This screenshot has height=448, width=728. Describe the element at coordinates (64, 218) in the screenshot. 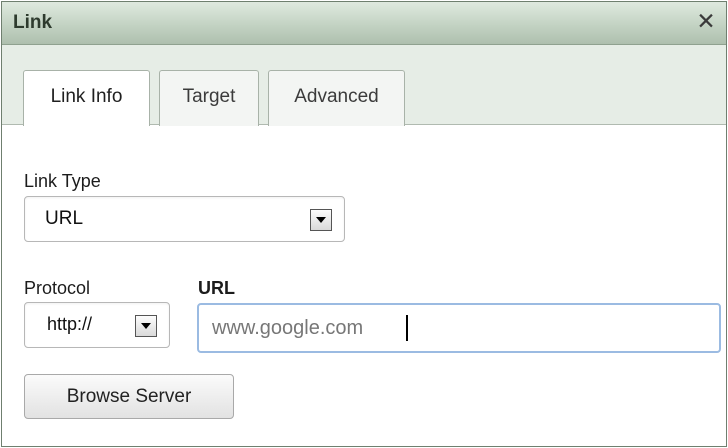

I see `link-type-value: URL` at that location.